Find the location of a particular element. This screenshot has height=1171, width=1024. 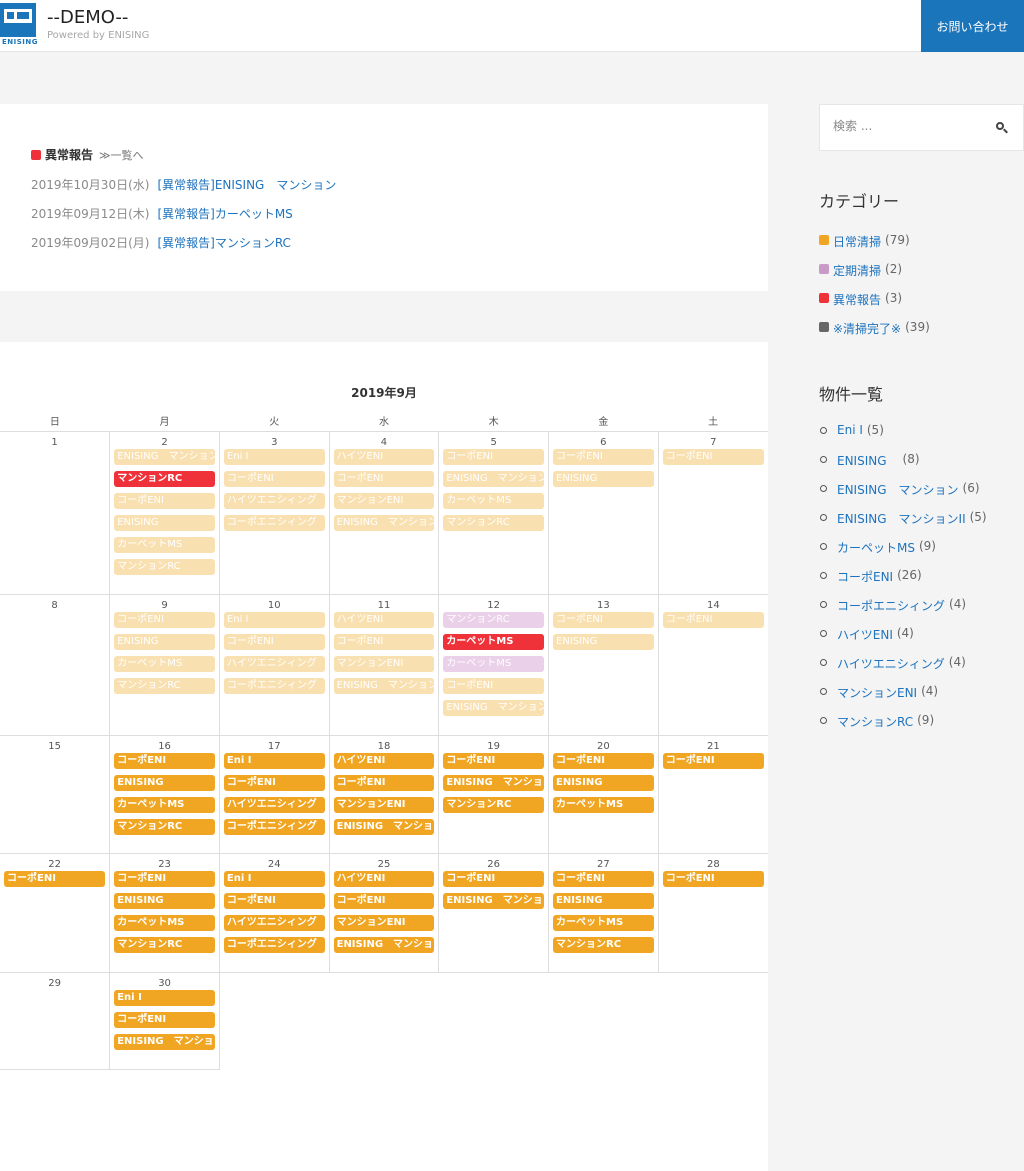

calendar-day-cell: 17 Eni I コーポENI ハイツエニシィング コーポエニシィング is located at coordinates (274, 794).